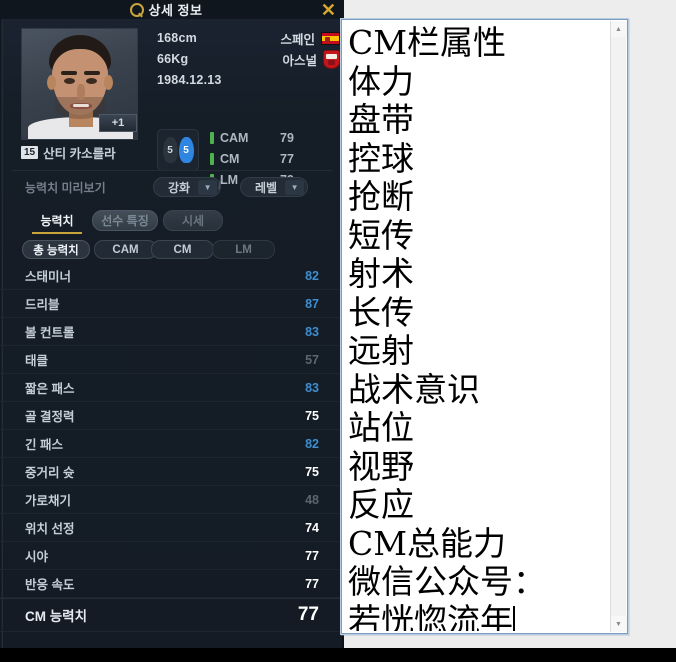 The height and width of the screenshot is (662, 676). Describe the element at coordinates (381, 158) in the screenshot. I see `editor-line: 控球` at that location.